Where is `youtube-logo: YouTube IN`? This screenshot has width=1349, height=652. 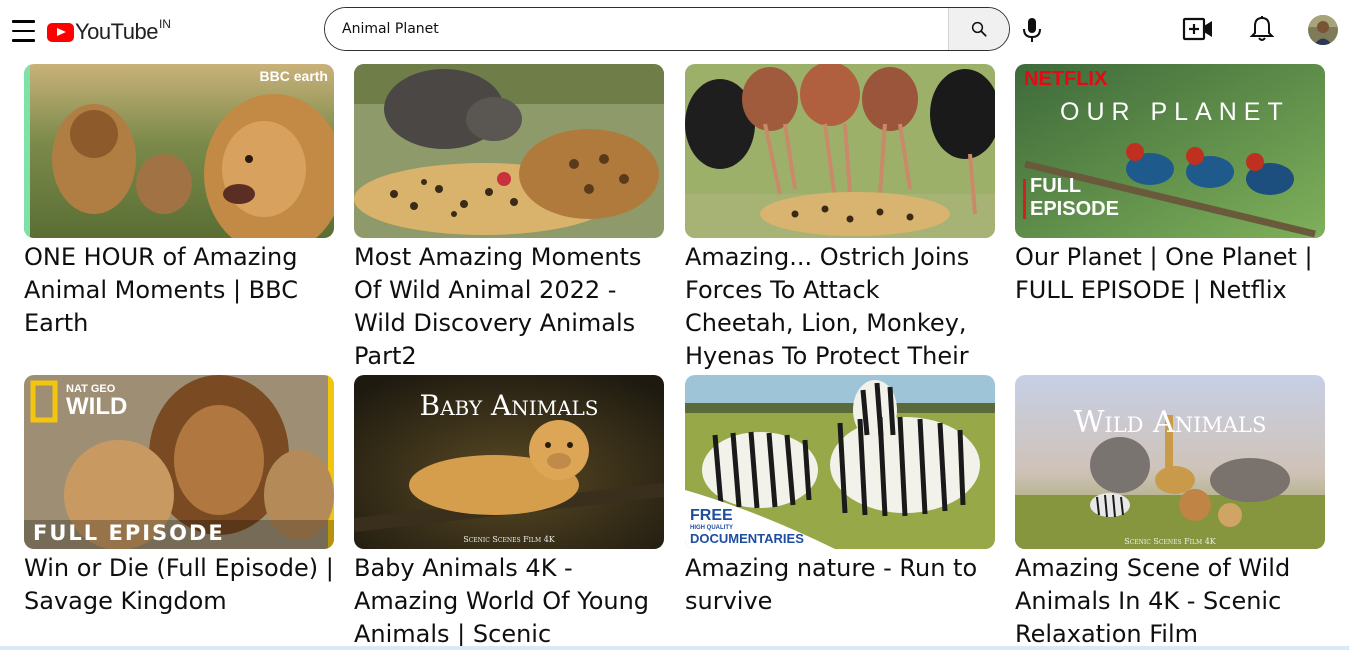 youtube-logo: YouTube IN is located at coordinates (109, 31).